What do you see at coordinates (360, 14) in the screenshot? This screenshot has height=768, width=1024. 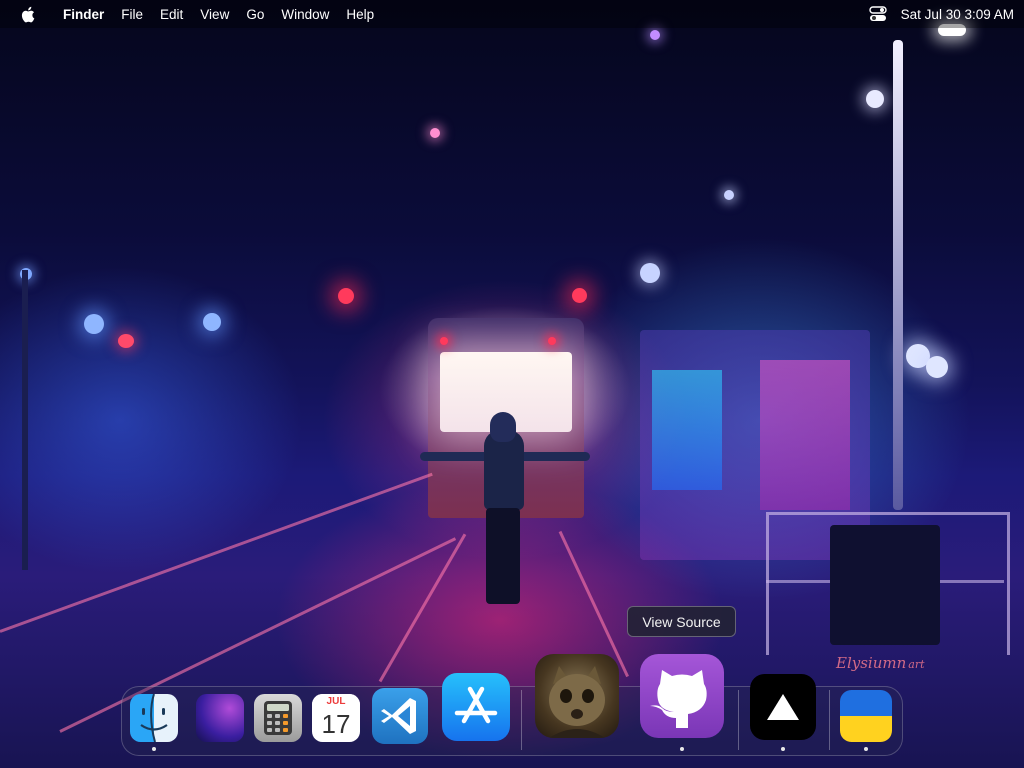 I see `menu-help: Help` at bounding box center [360, 14].